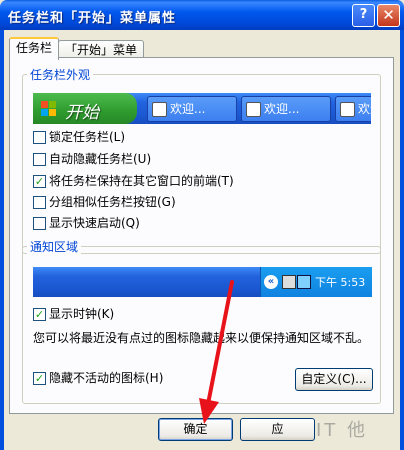 This screenshot has height=450, width=404. I want to click on tab-start-menu-label: 「开始」菜单, so click(100, 50).